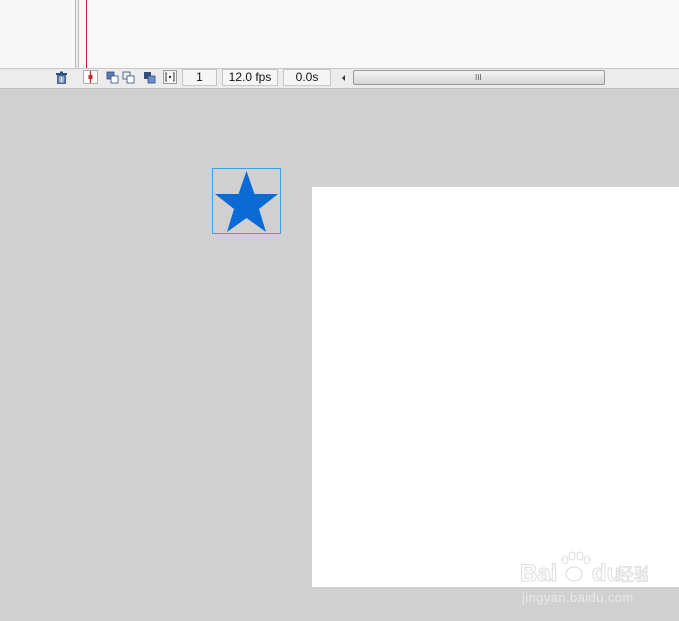 The width and height of the screenshot is (679, 621). I want to click on frame-rate-field: 12.0 fps, so click(250, 77).